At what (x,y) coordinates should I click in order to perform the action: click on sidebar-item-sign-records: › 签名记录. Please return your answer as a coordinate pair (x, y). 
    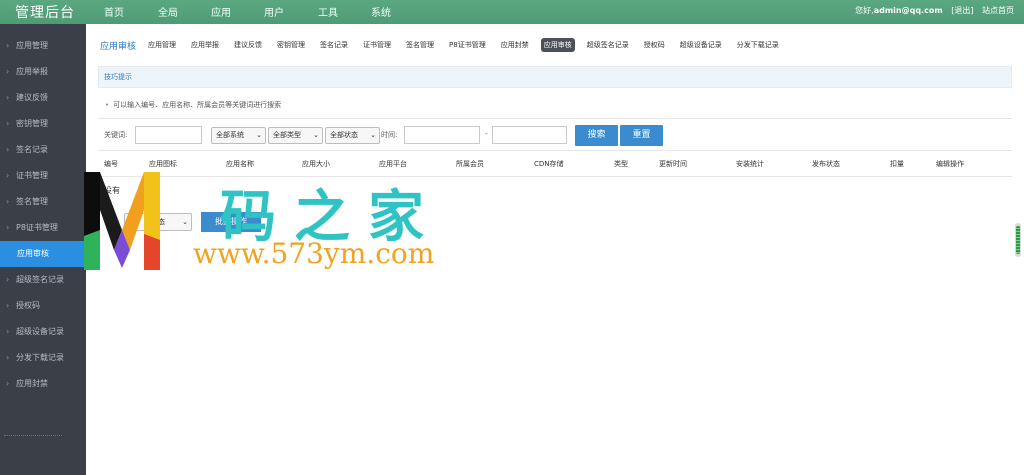
    Looking at the image, I should click on (43, 150).